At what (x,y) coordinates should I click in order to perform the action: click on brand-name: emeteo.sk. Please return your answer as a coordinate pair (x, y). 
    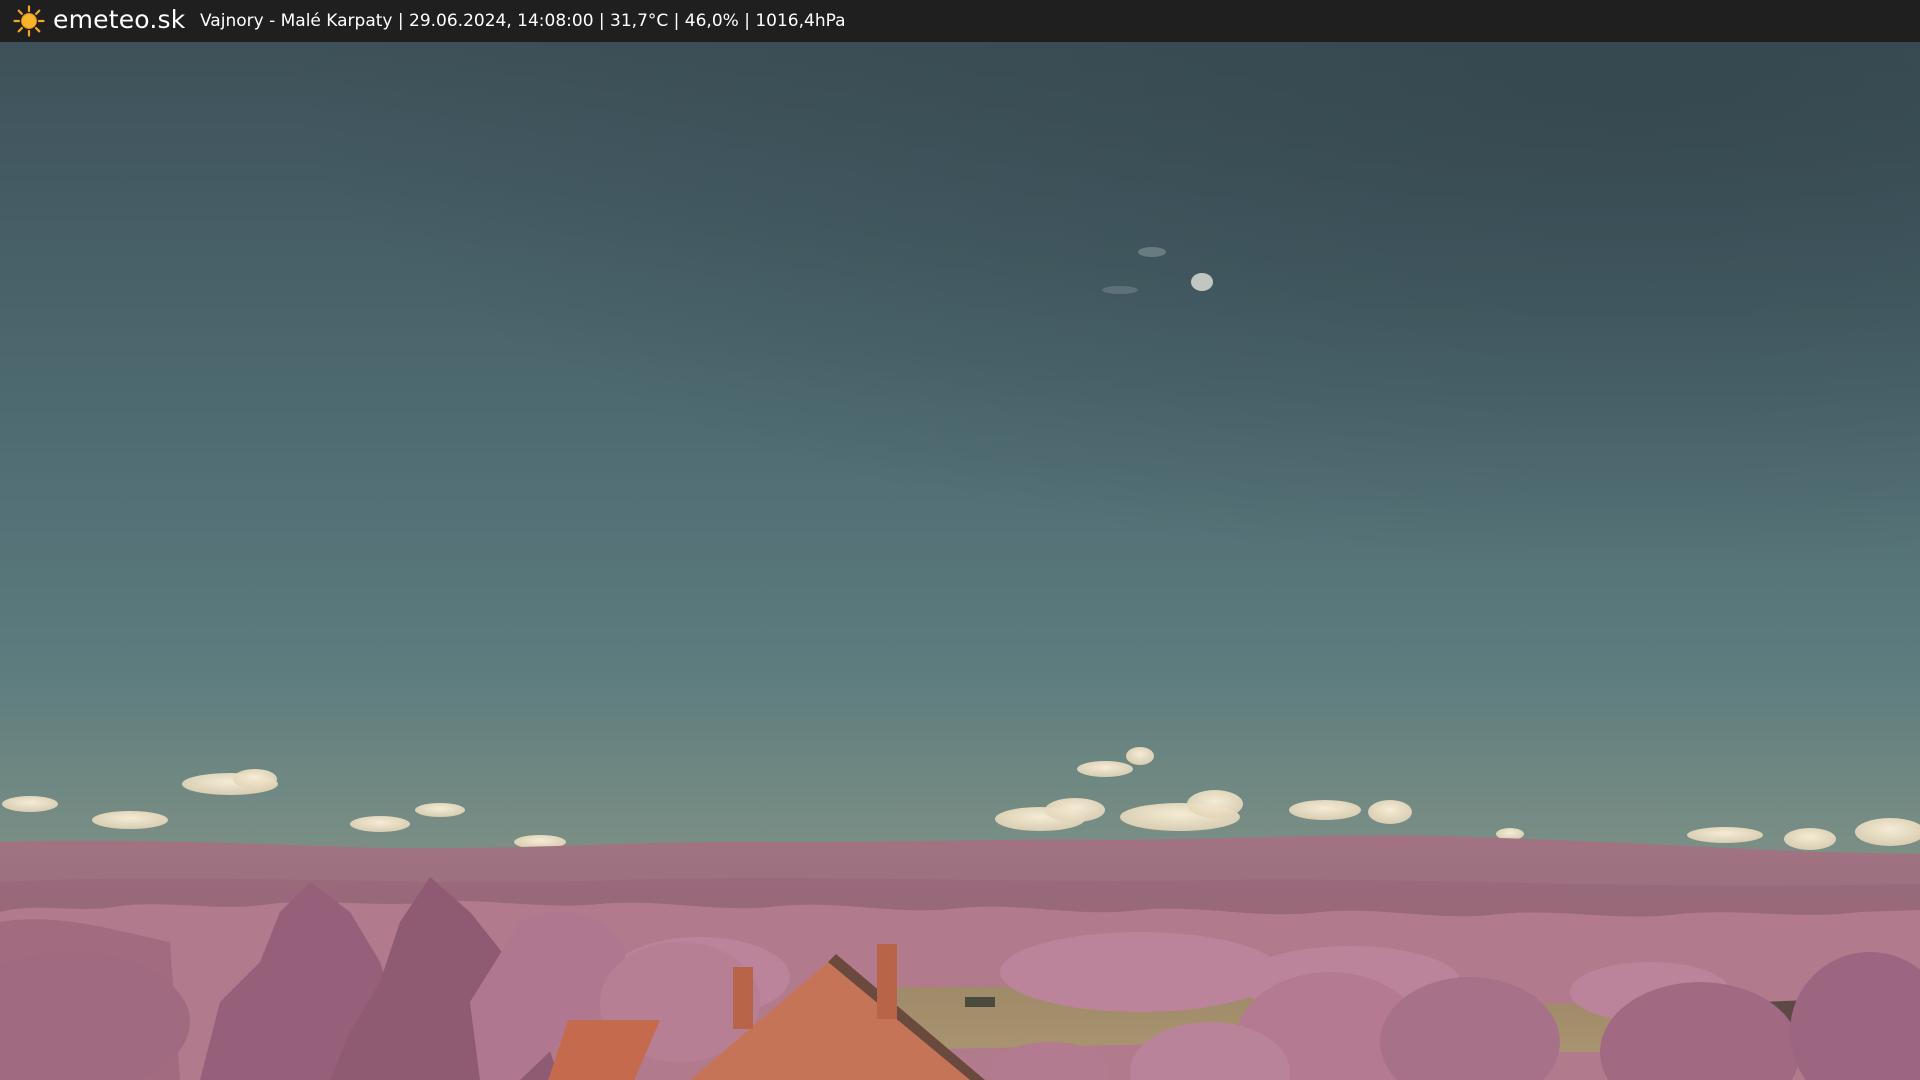
    Looking at the image, I should click on (119, 20).